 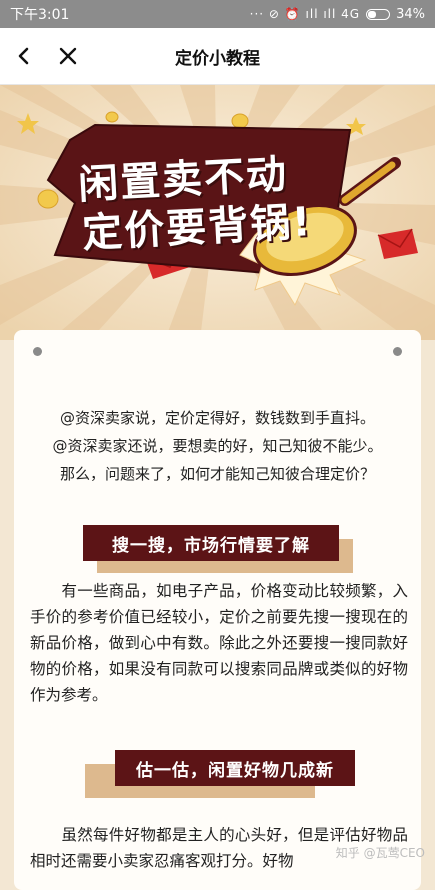 I want to click on close-icon, so click(x=68, y=56).